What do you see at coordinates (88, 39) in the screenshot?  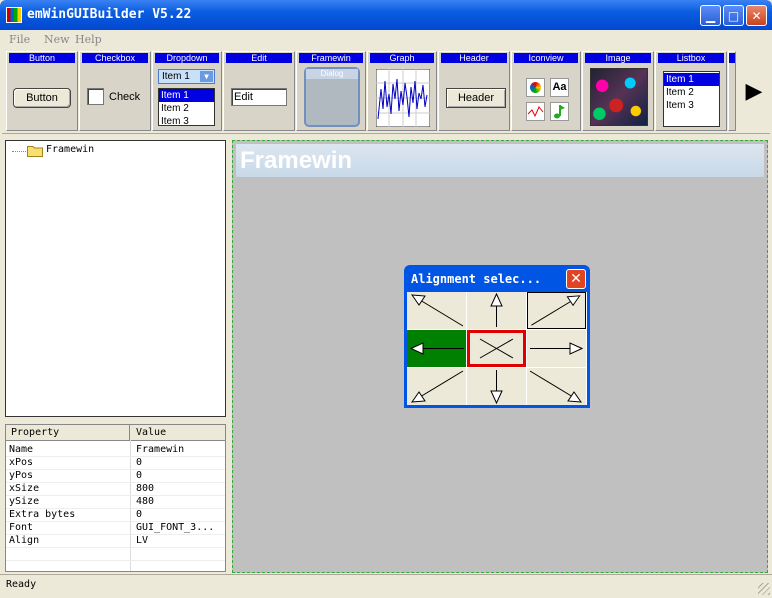 I see `menu-help: Help` at bounding box center [88, 39].